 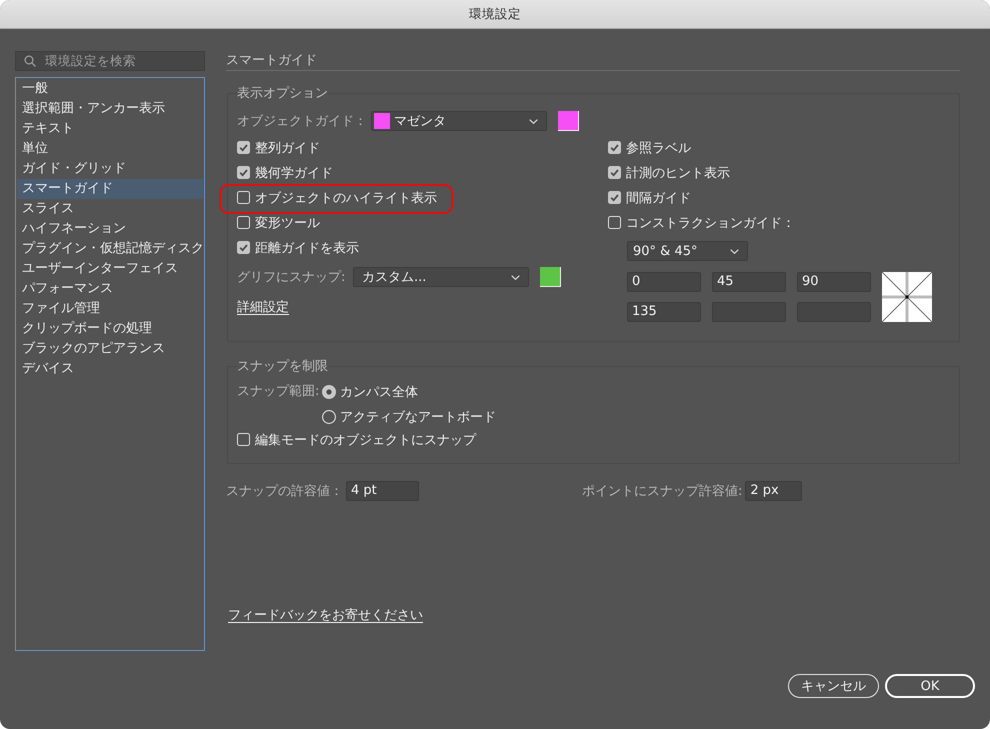 What do you see at coordinates (307, 247) in the screenshot?
I see `checkbox-label: 距離ガイドを表示` at bounding box center [307, 247].